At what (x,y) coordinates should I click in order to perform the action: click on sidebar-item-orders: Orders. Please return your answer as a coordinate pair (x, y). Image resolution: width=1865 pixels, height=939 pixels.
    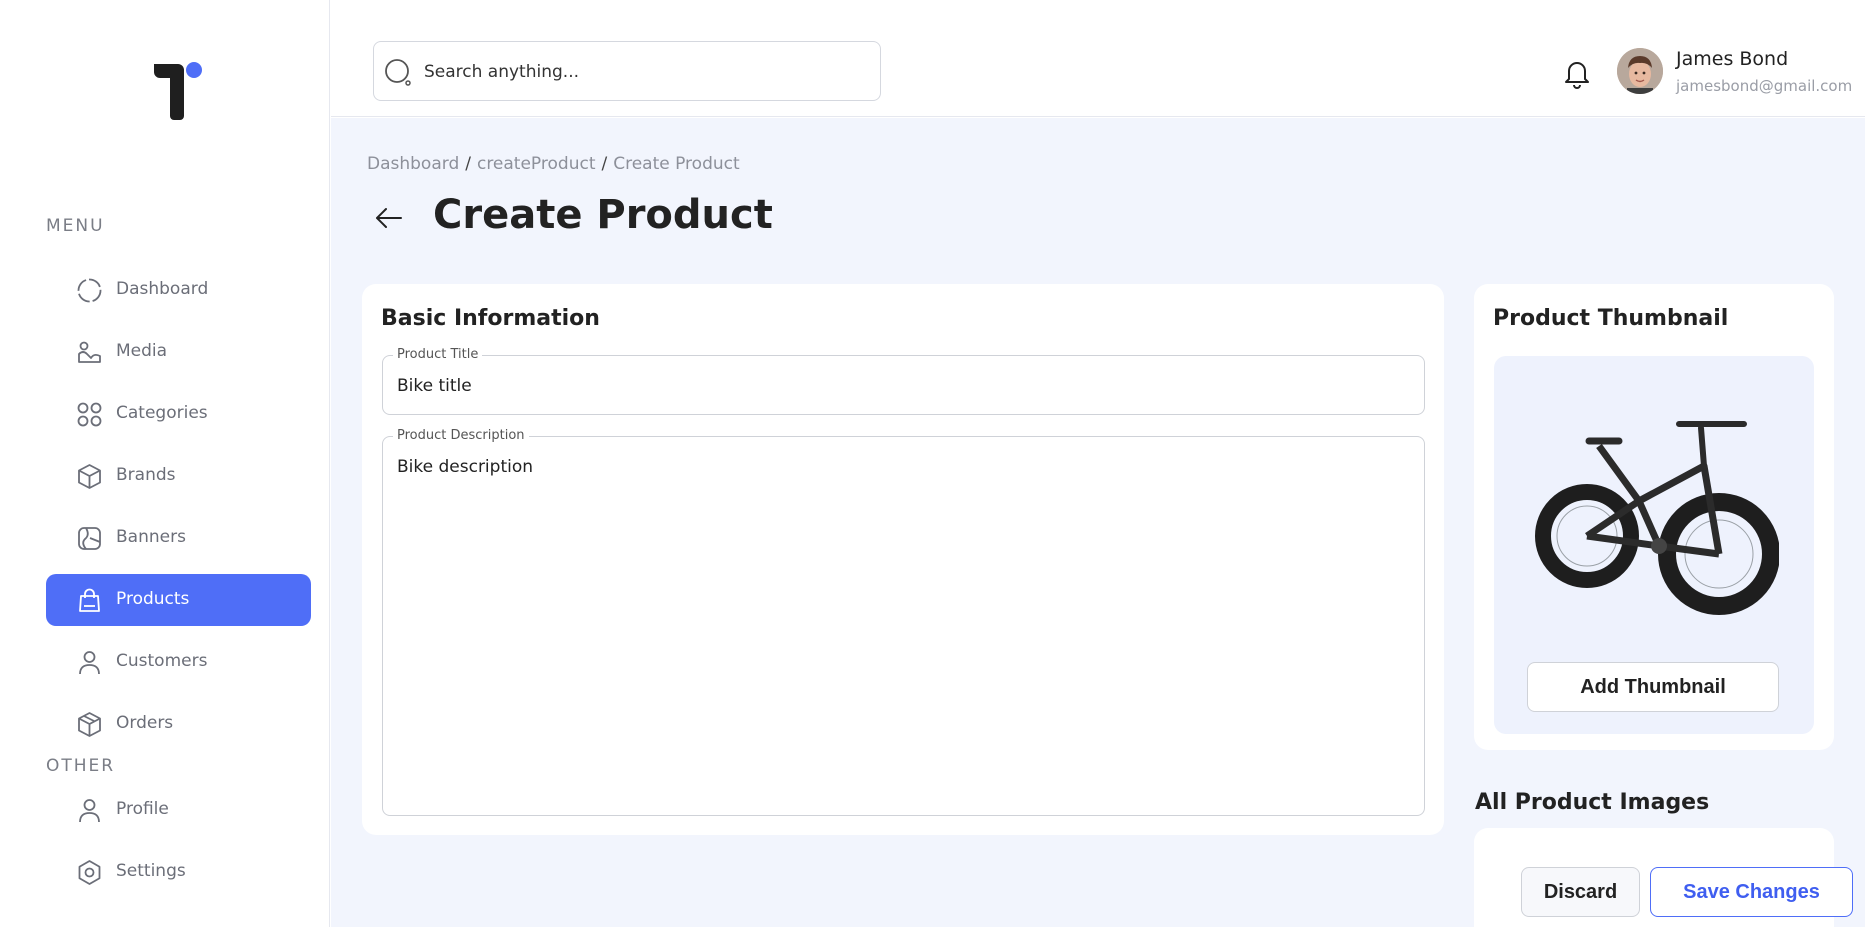
    Looking at the image, I should click on (178, 724).